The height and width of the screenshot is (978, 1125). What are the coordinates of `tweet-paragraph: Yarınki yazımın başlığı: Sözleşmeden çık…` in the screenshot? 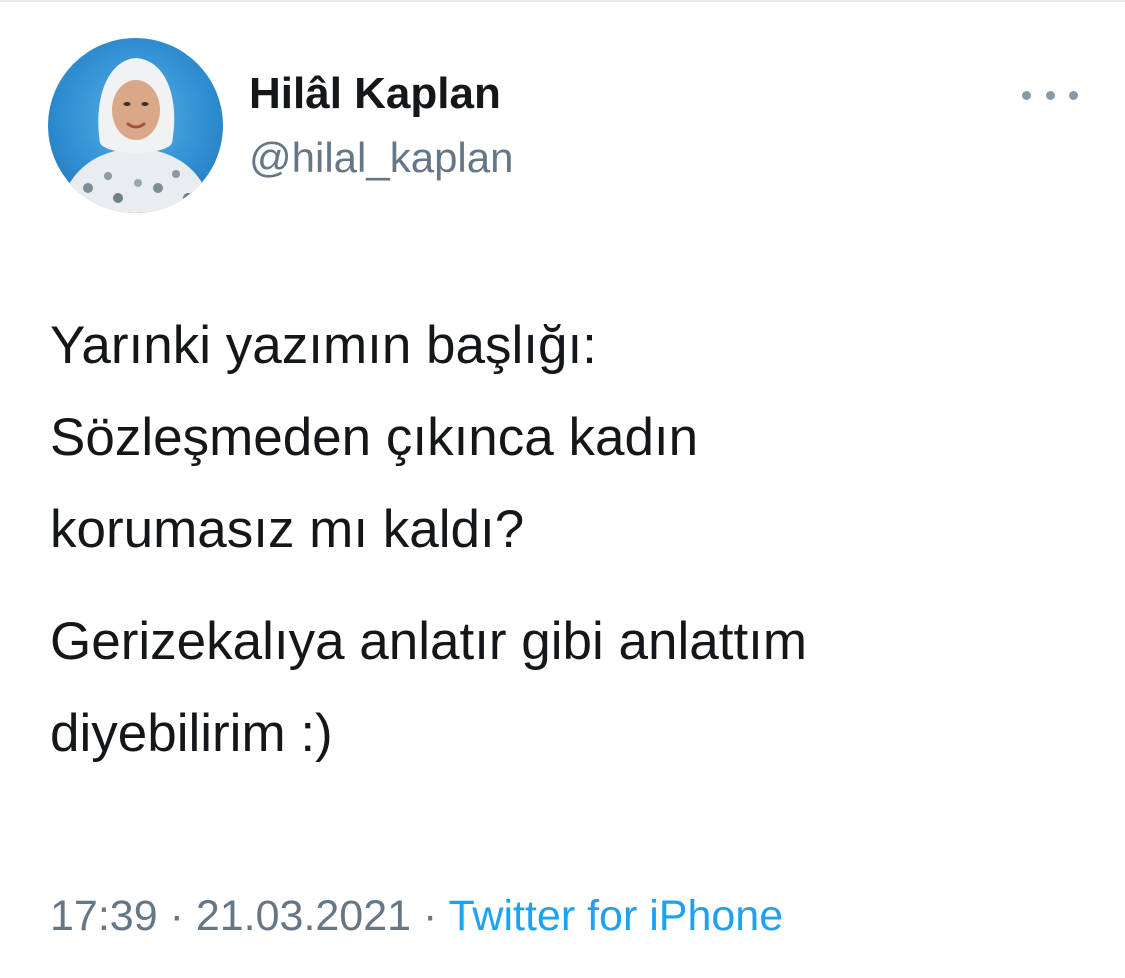 It's located at (374, 437).